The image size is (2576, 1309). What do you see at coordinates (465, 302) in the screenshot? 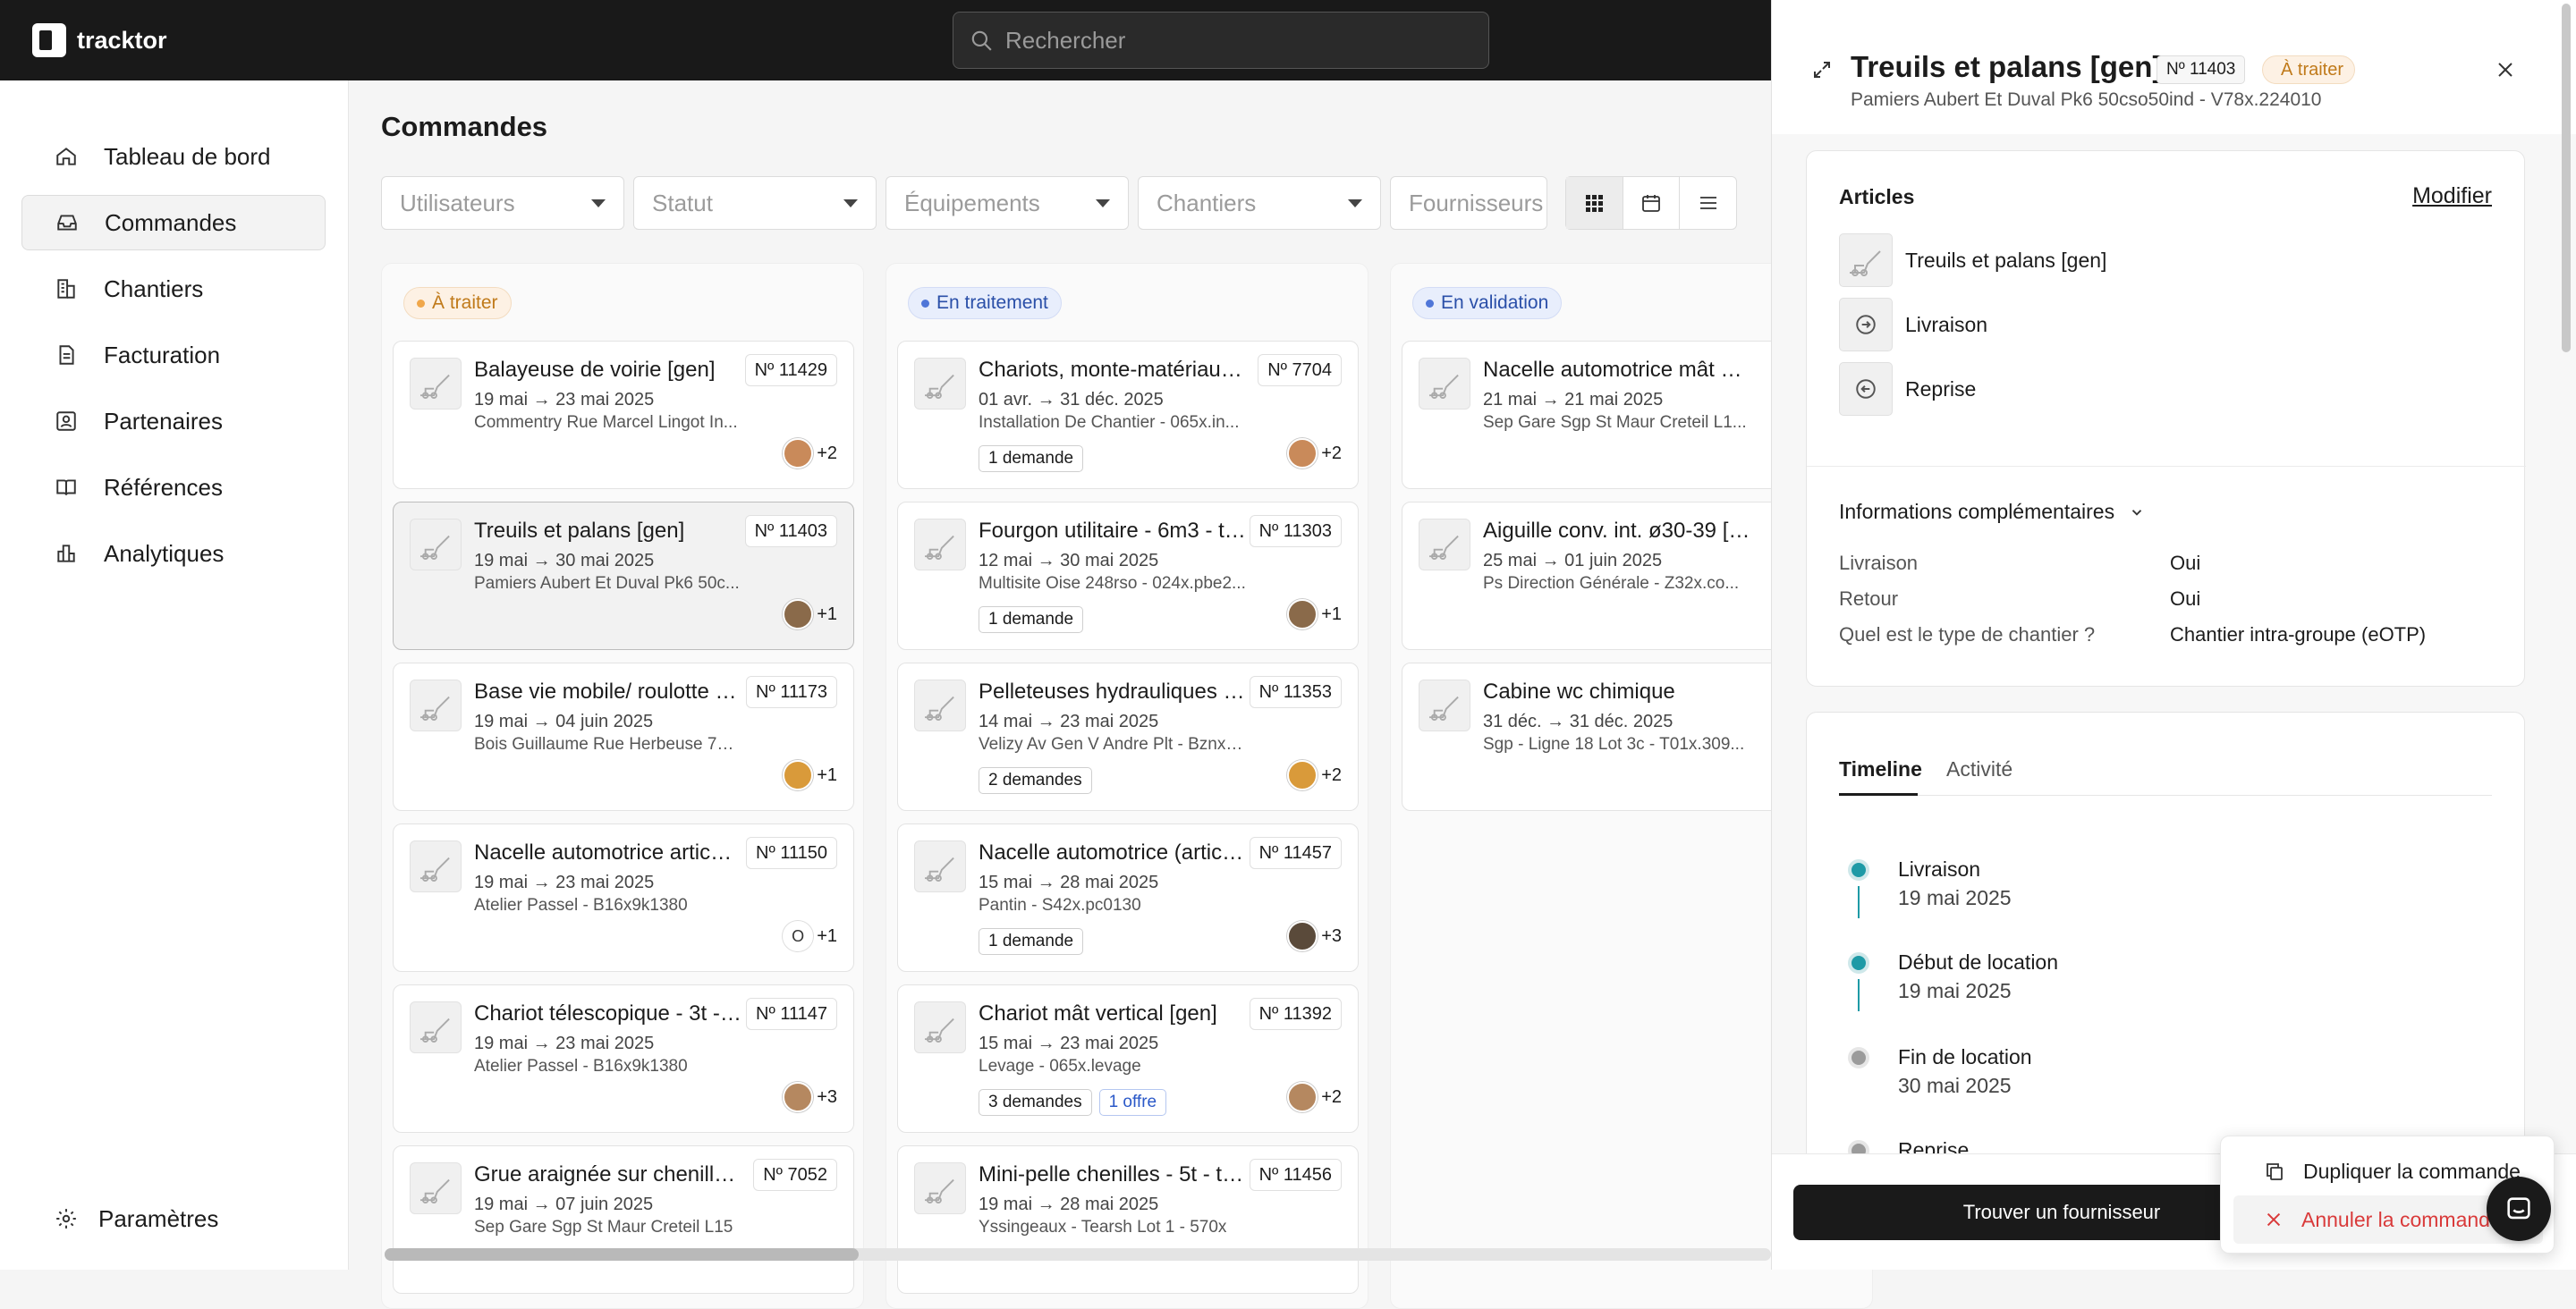
I see `column-label: À traiter` at bounding box center [465, 302].